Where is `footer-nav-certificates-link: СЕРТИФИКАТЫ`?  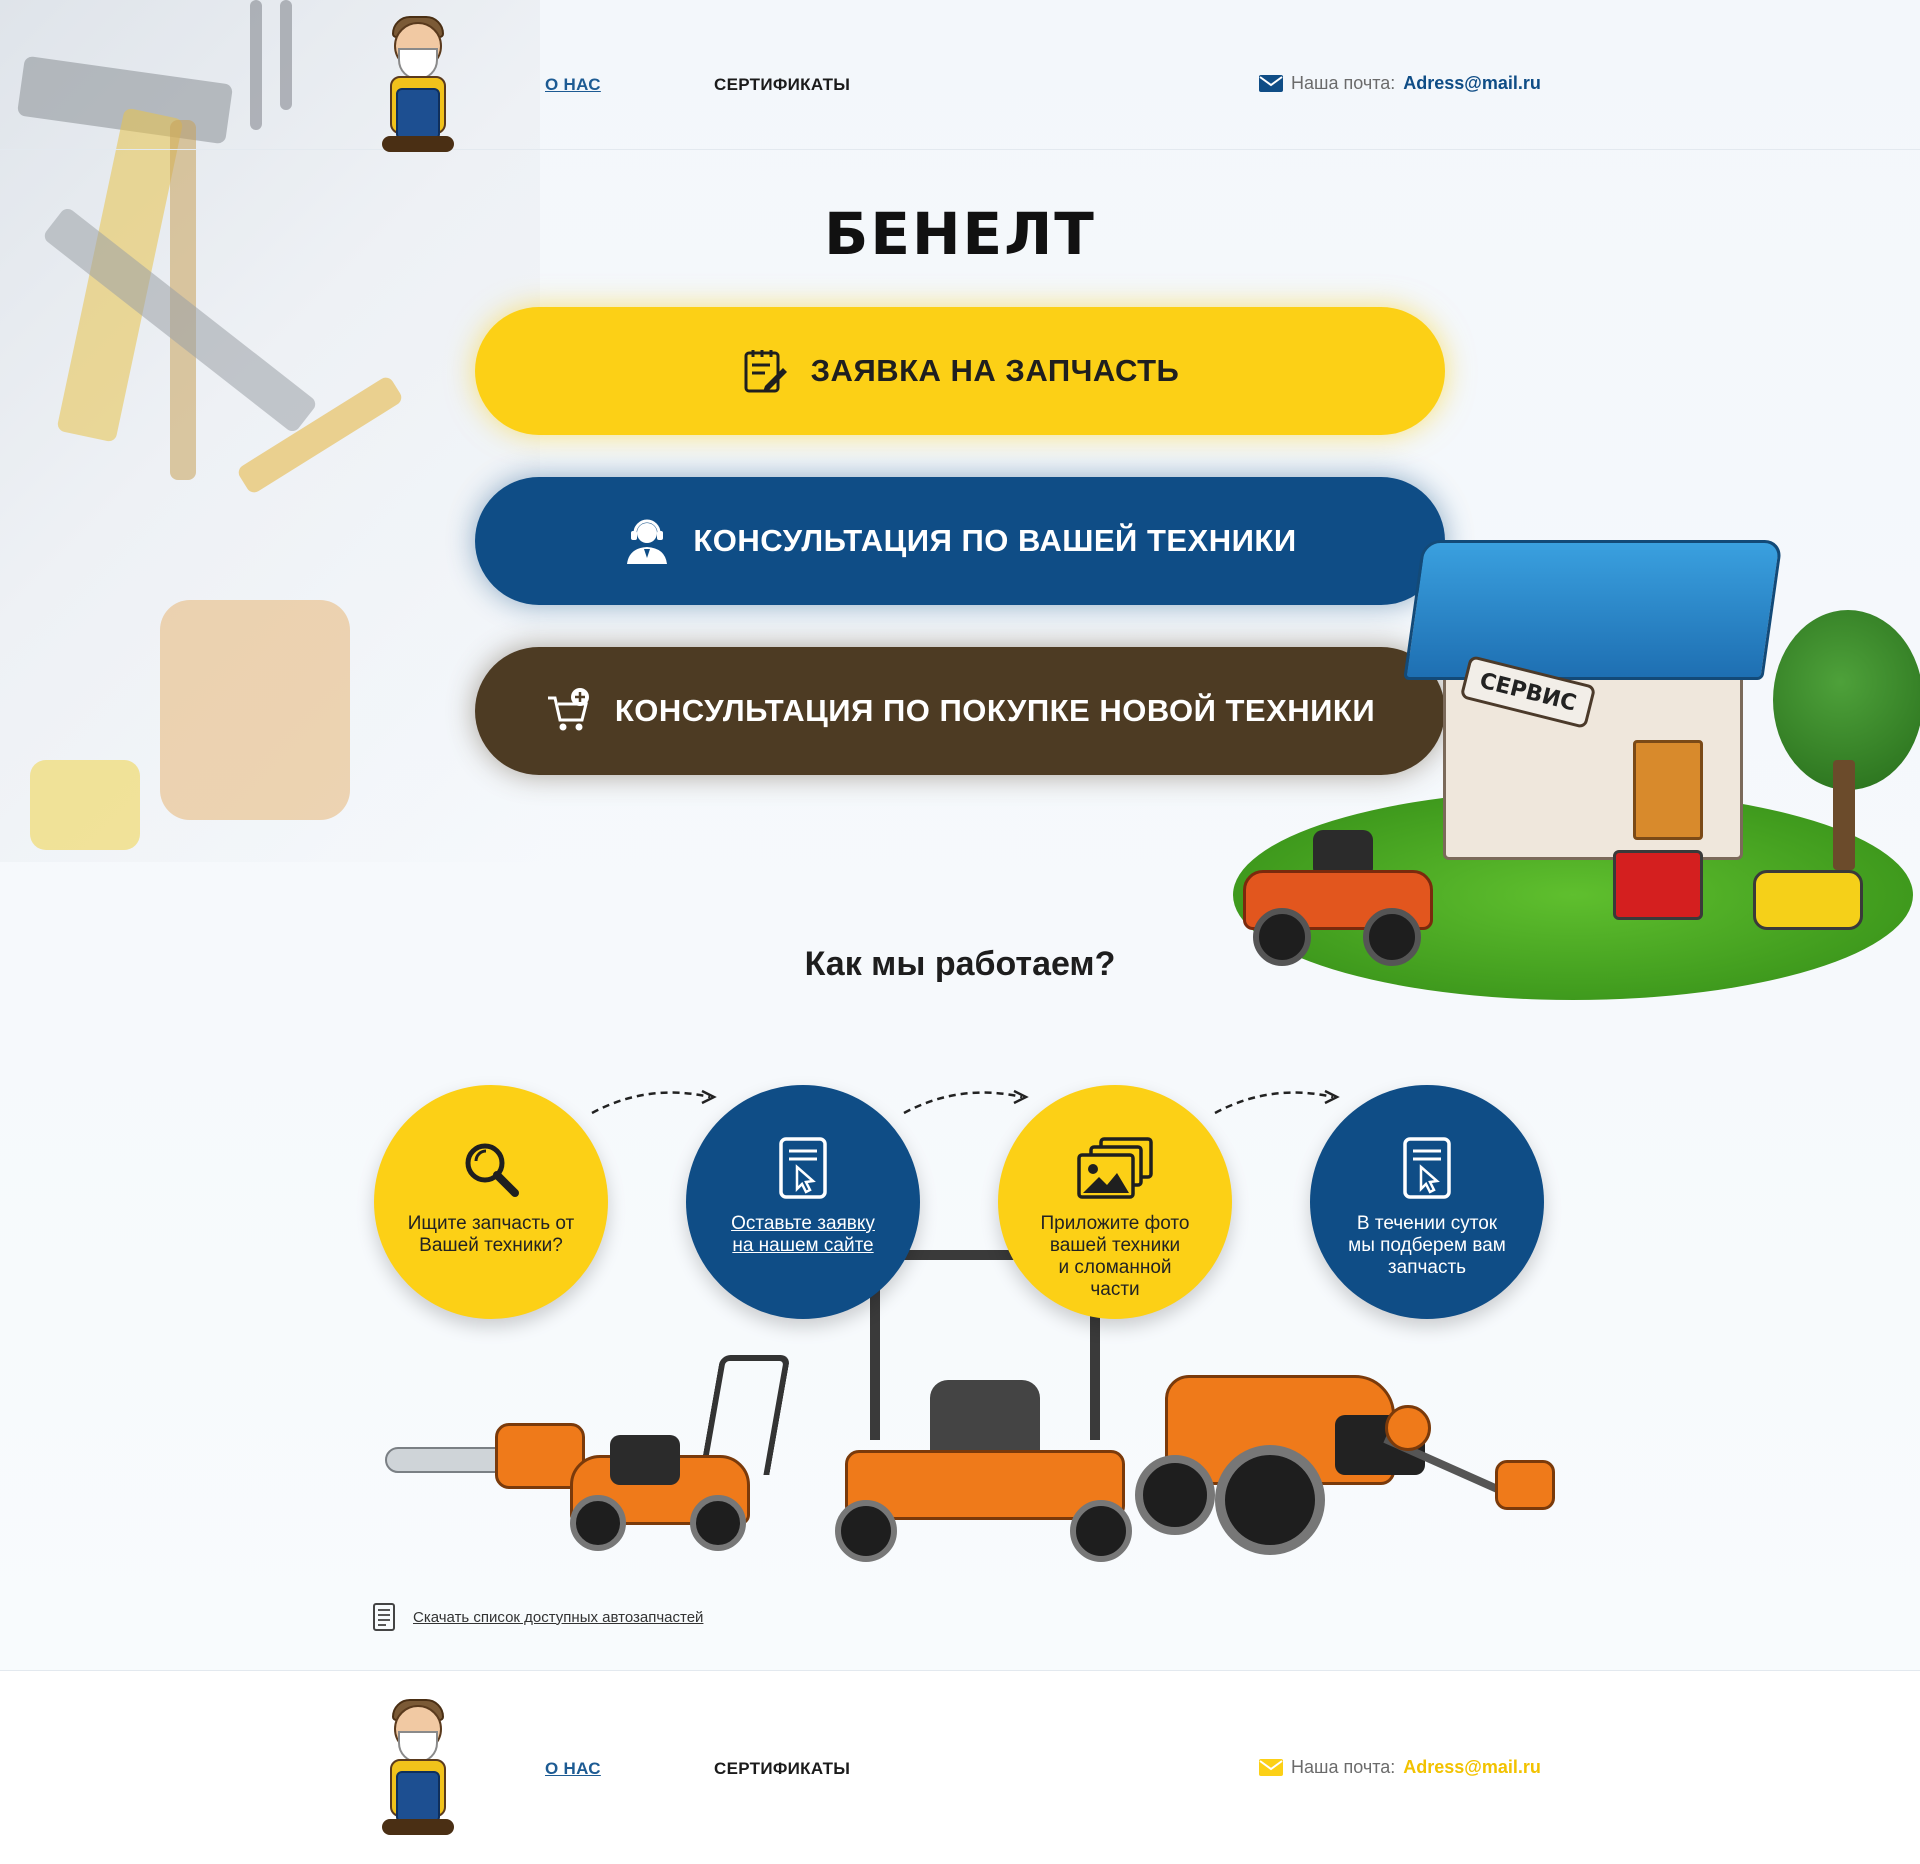 footer-nav-certificates-link: СЕРТИФИКАТЫ is located at coordinates (782, 1769).